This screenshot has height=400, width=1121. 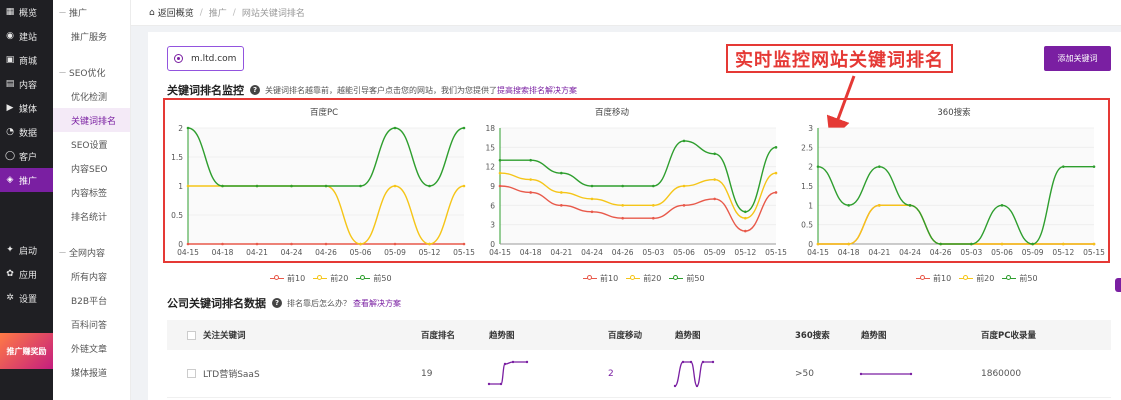 I want to click on sidebar-item-label: 内容SEO, so click(x=89, y=169).